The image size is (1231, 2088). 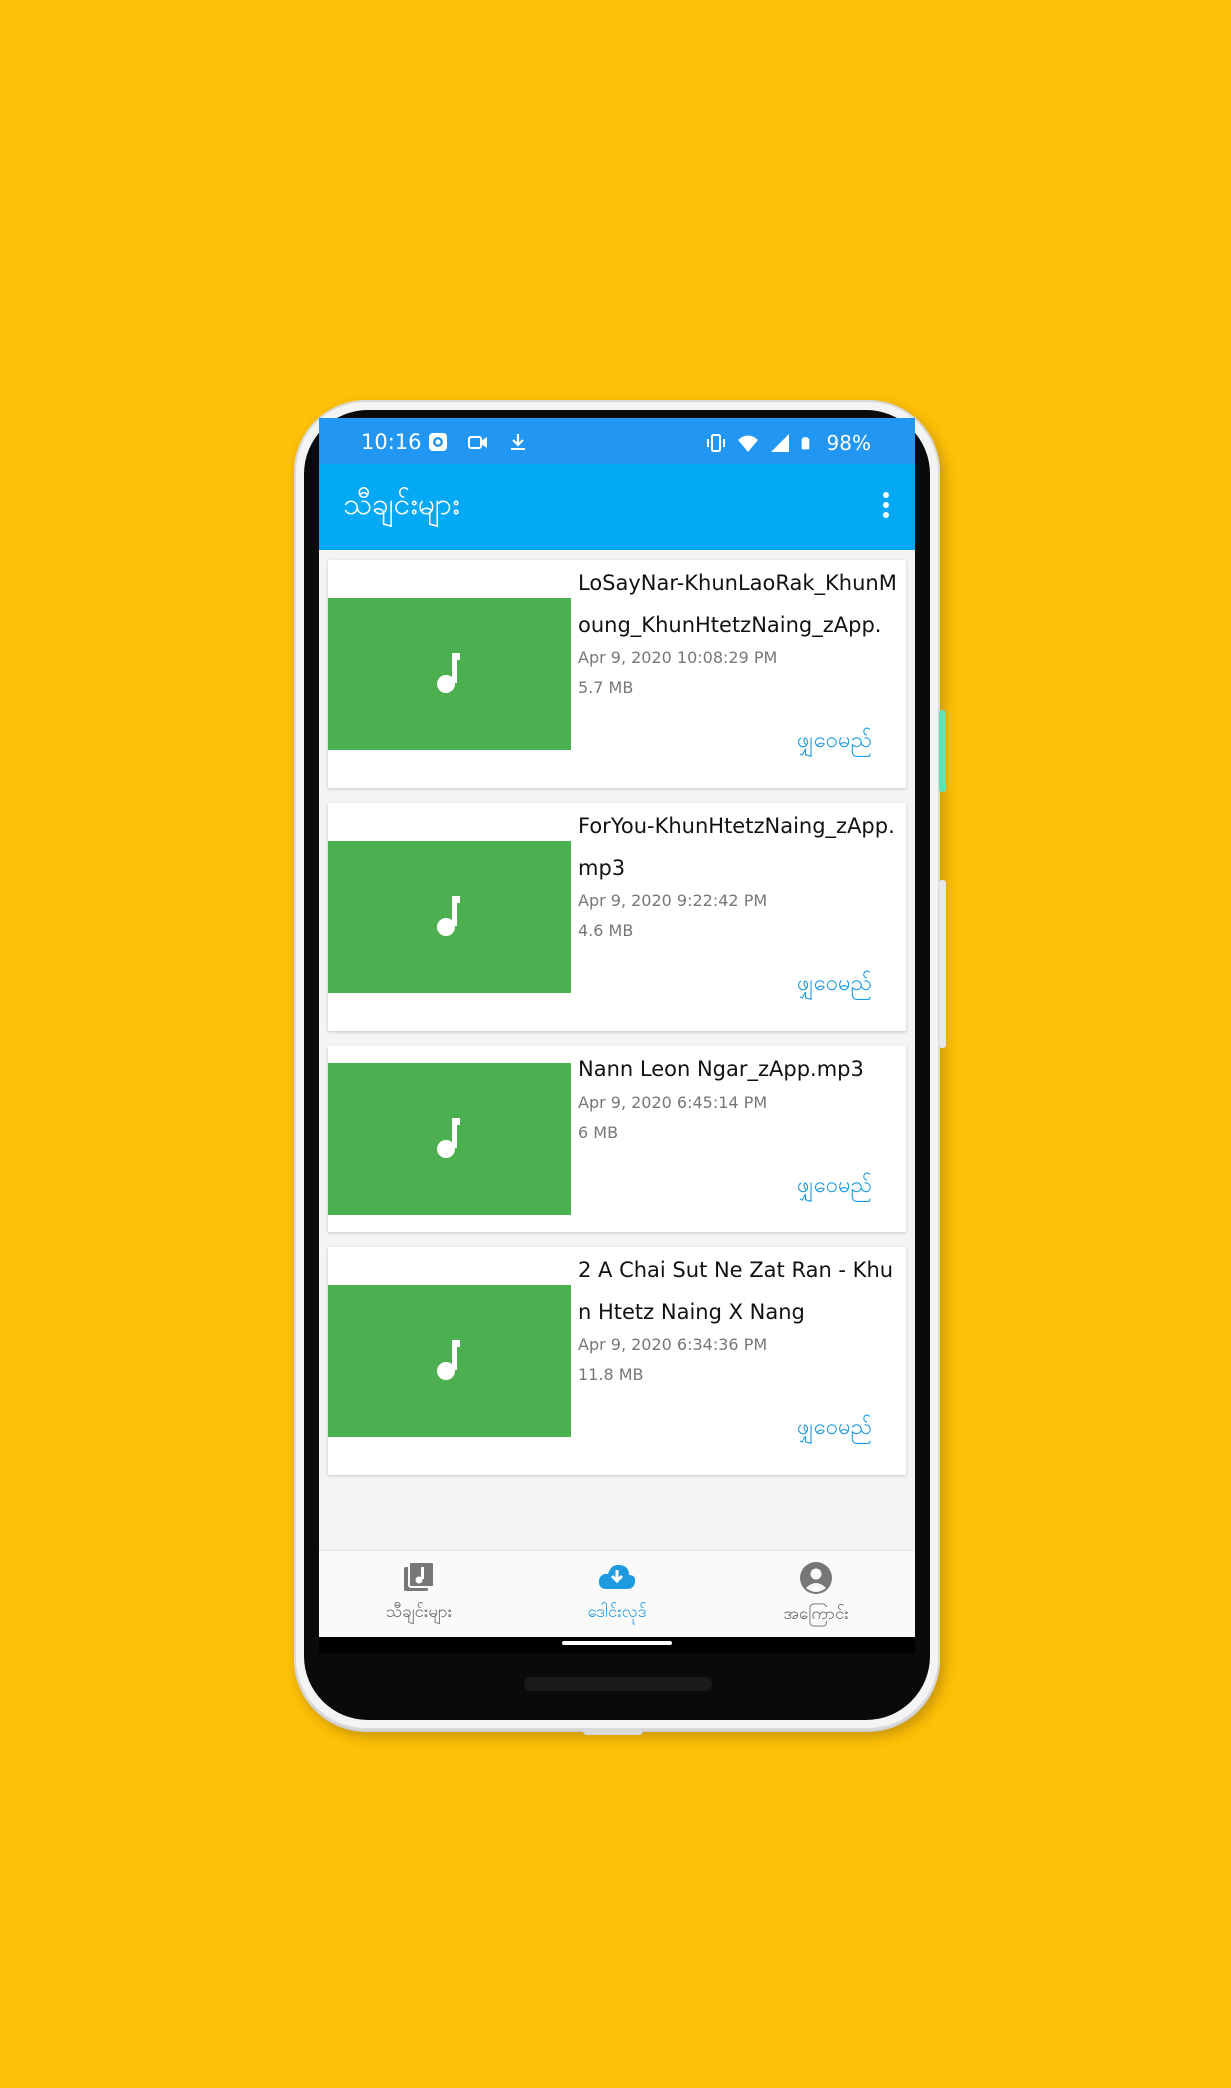 What do you see at coordinates (886, 508) in the screenshot?
I see `more-vert-icon` at bounding box center [886, 508].